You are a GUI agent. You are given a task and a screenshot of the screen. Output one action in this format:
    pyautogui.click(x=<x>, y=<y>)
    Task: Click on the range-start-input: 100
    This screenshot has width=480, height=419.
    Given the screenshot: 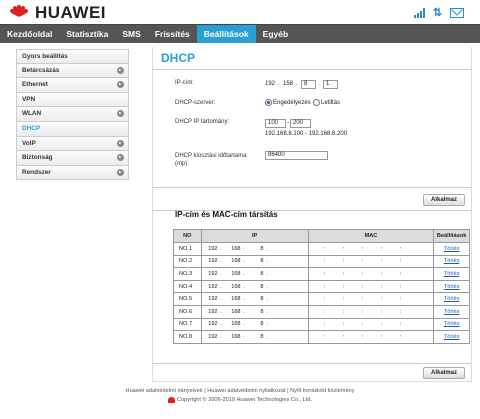 What is the action you would take?
    pyautogui.click(x=275, y=123)
    